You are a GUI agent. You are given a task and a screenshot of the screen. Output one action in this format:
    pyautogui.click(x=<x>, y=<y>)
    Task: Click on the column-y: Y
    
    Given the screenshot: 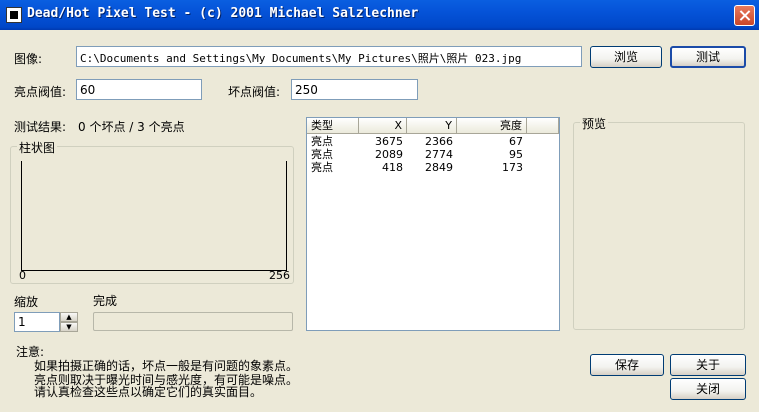 What is the action you would take?
    pyautogui.click(x=432, y=126)
    